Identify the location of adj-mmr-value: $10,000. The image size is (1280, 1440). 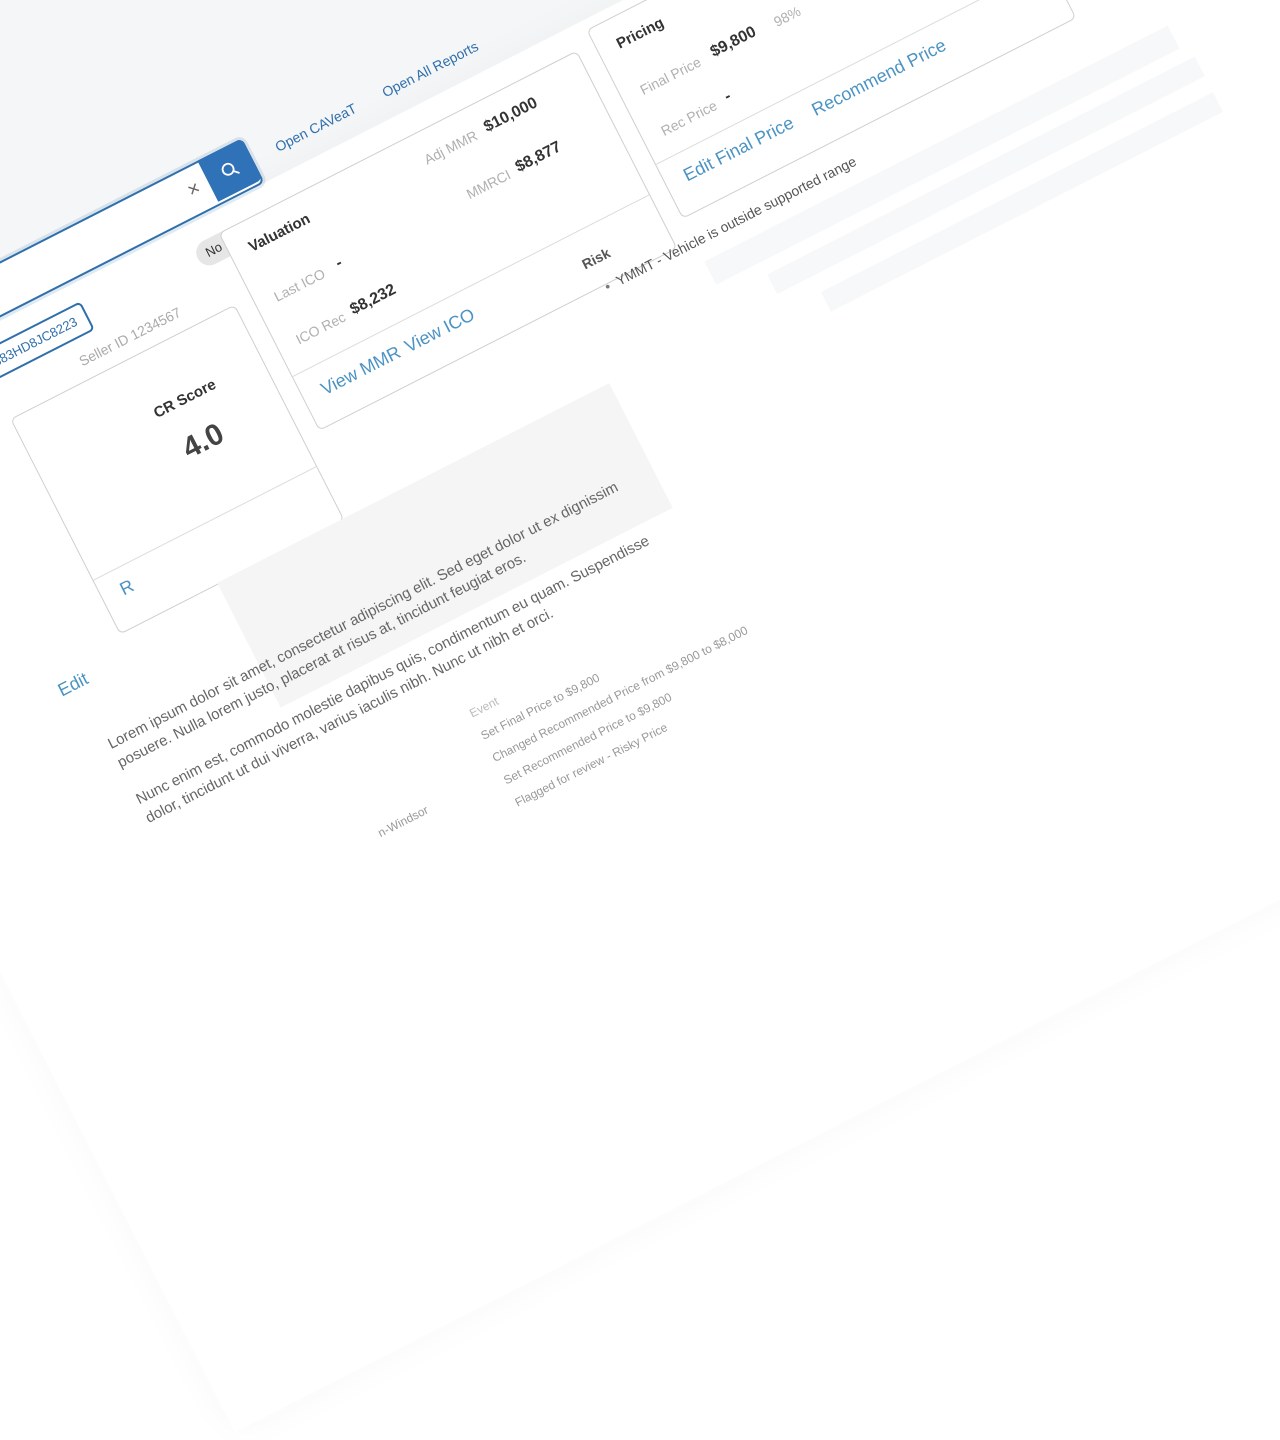
(511, 115).